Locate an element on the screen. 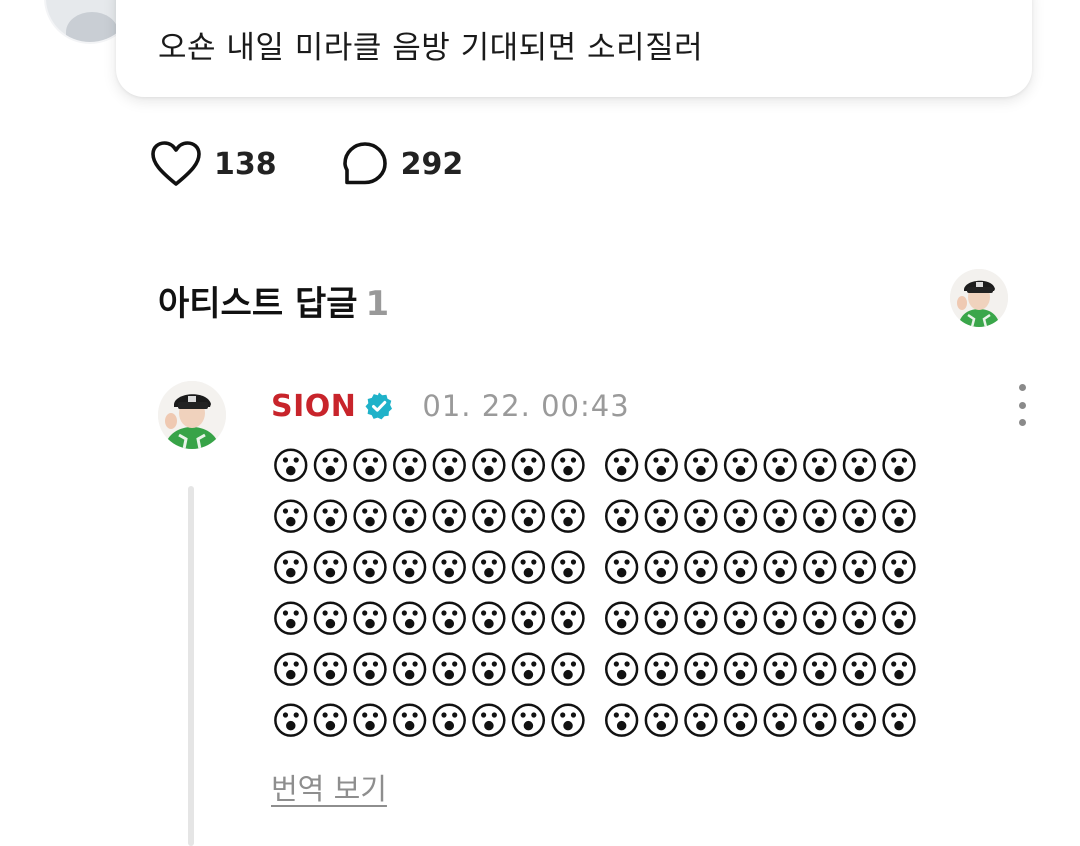 The height and width of the screenshot is (846, 1080). more-vertical-icon is located at coordinates (1022, 405).